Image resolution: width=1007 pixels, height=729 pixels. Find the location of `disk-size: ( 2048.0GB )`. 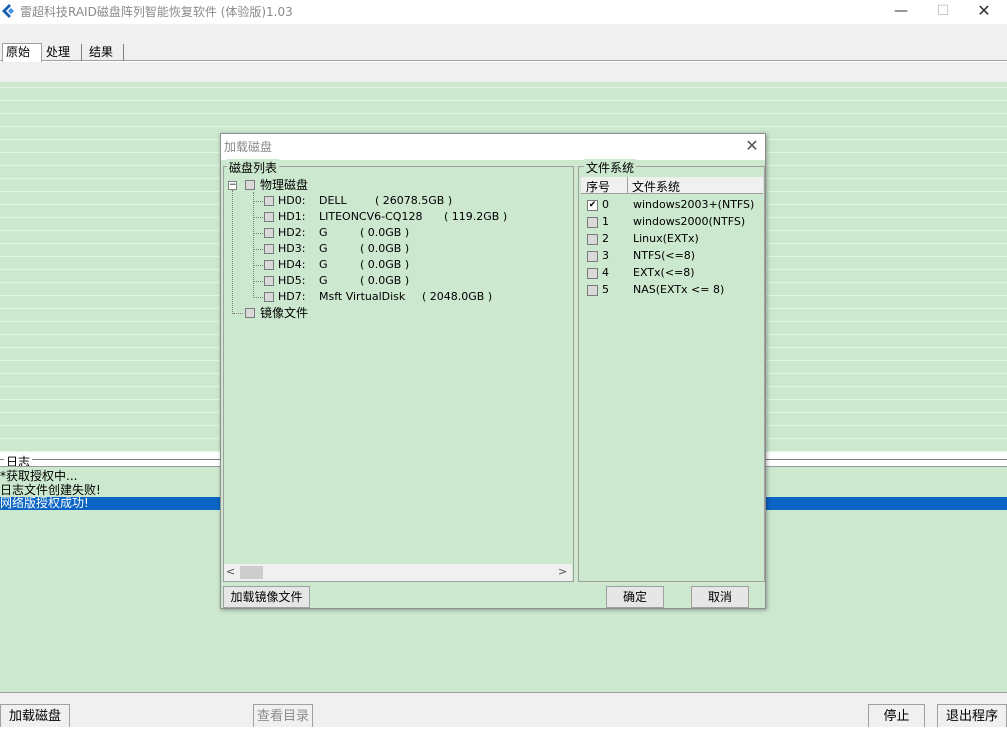

disk-size: ( 2048.0GB ) is located at coordinates (457, 297).